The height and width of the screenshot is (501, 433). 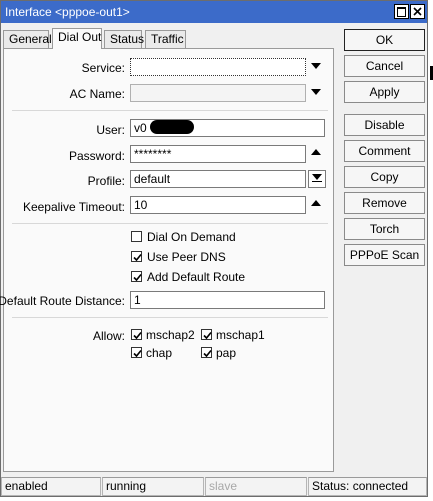 What do you see at coordinates (51, 486) in the screenshot?
I see `status-enabled: enabled` at bounding box center [51, 486].